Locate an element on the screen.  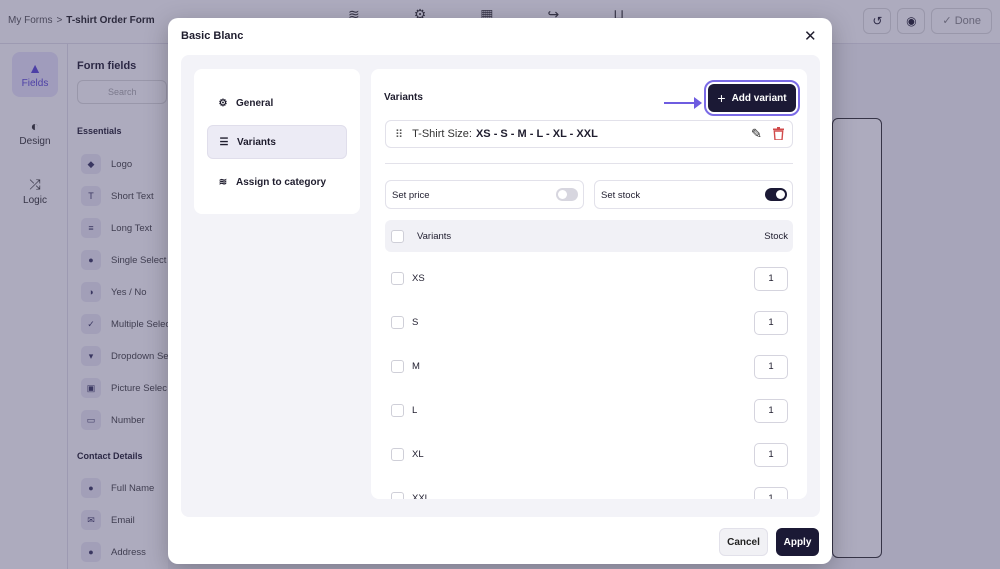
trash-icon is located at coordinates (778, 135).